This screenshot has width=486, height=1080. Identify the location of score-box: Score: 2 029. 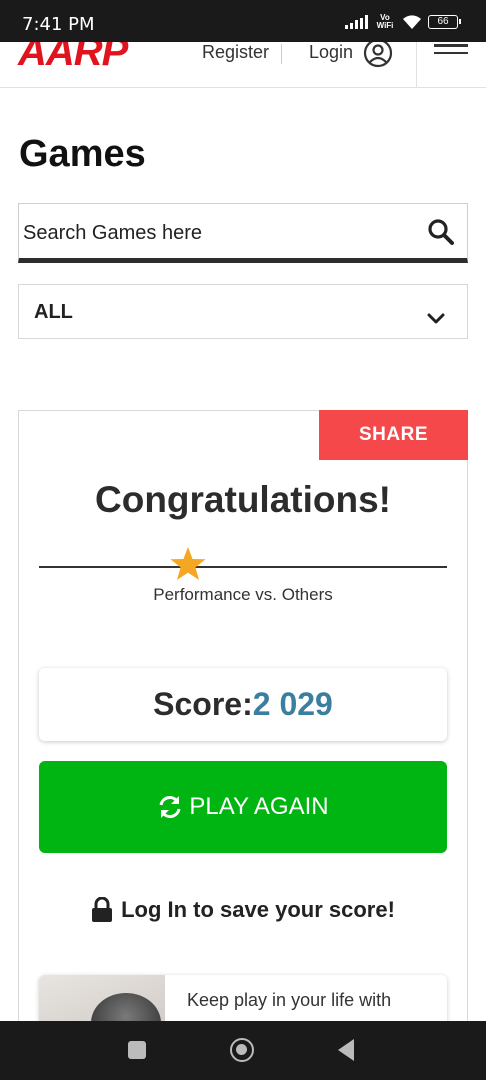
(243, 704).